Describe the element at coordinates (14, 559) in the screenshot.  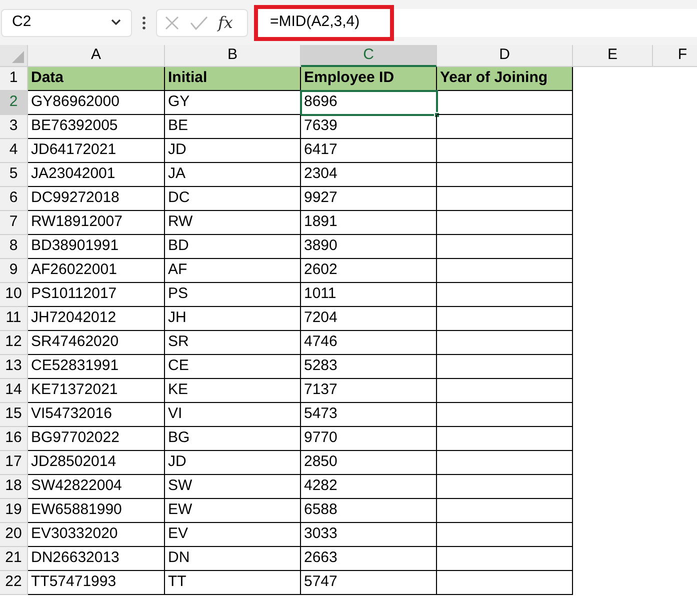
I see `row-header: 21` at that location.